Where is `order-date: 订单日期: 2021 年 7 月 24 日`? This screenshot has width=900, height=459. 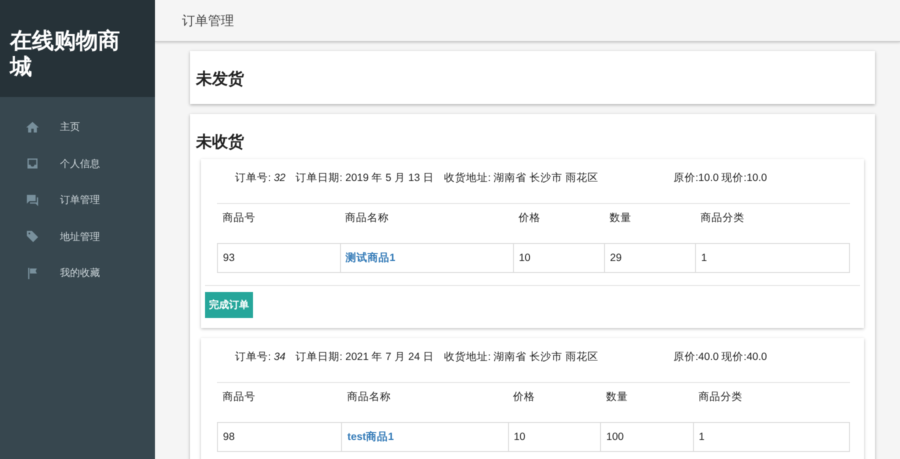 order-date: 订单日期: 2021 年 7 月 24 日 is located at coordinates (365, 357).